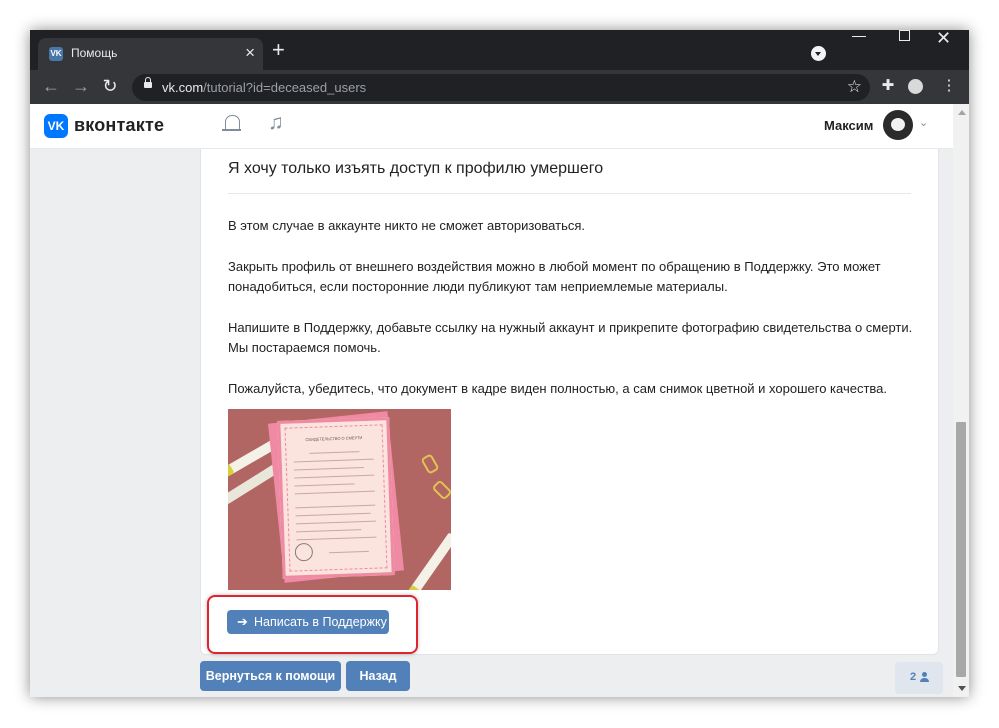 The width and height of the screenshot is (999, 728). I want to click on reload-icon: ↻, so click(110, 86).